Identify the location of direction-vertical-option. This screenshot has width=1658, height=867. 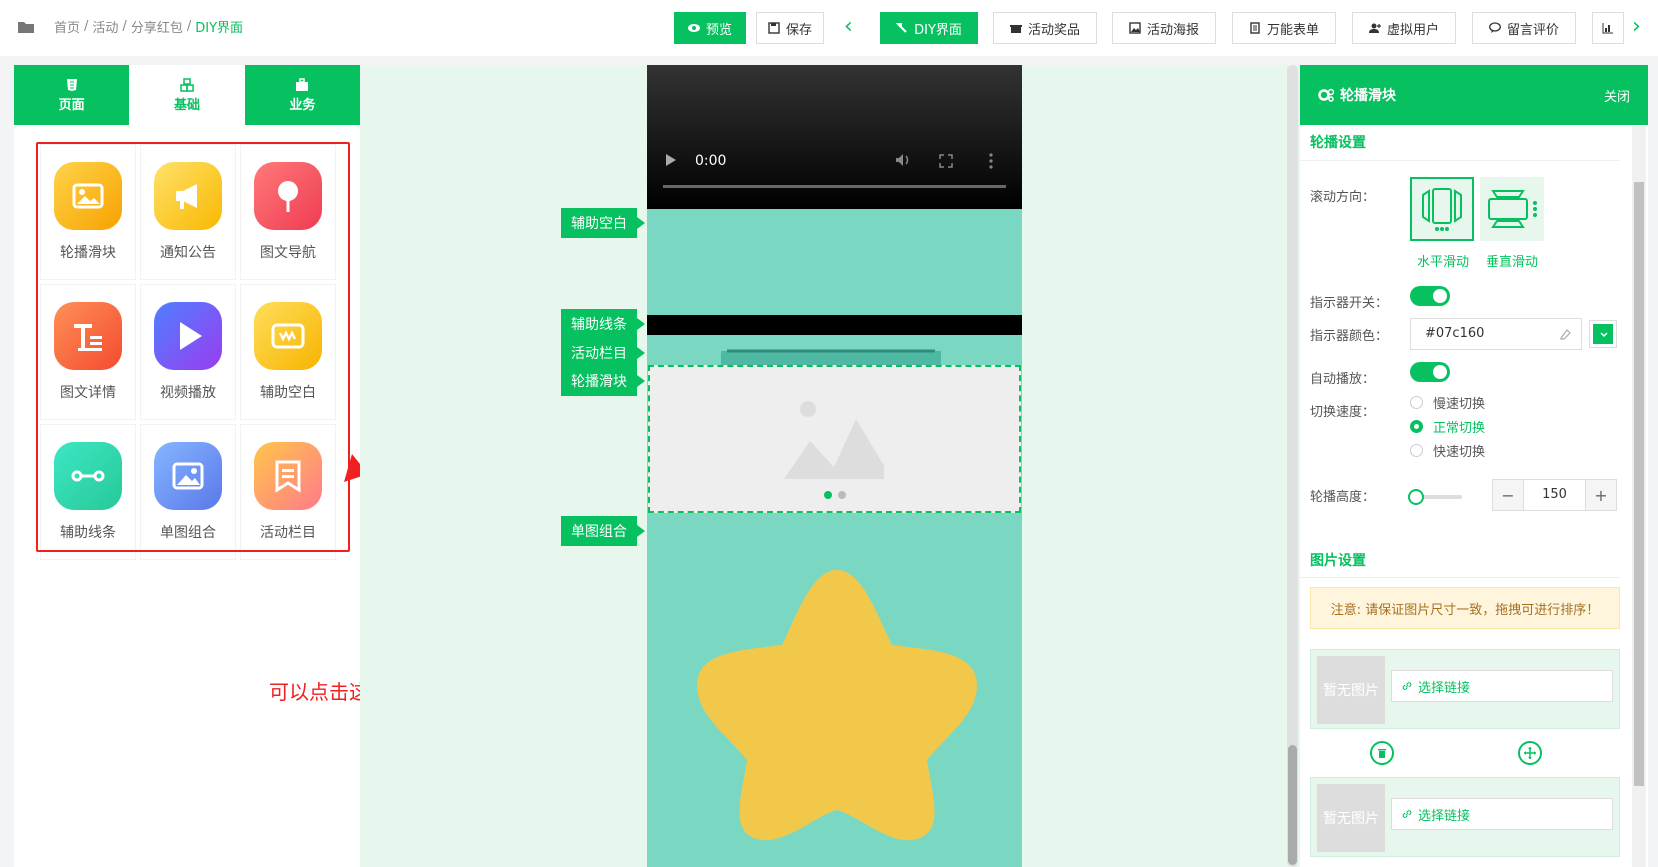
(1512, 209).